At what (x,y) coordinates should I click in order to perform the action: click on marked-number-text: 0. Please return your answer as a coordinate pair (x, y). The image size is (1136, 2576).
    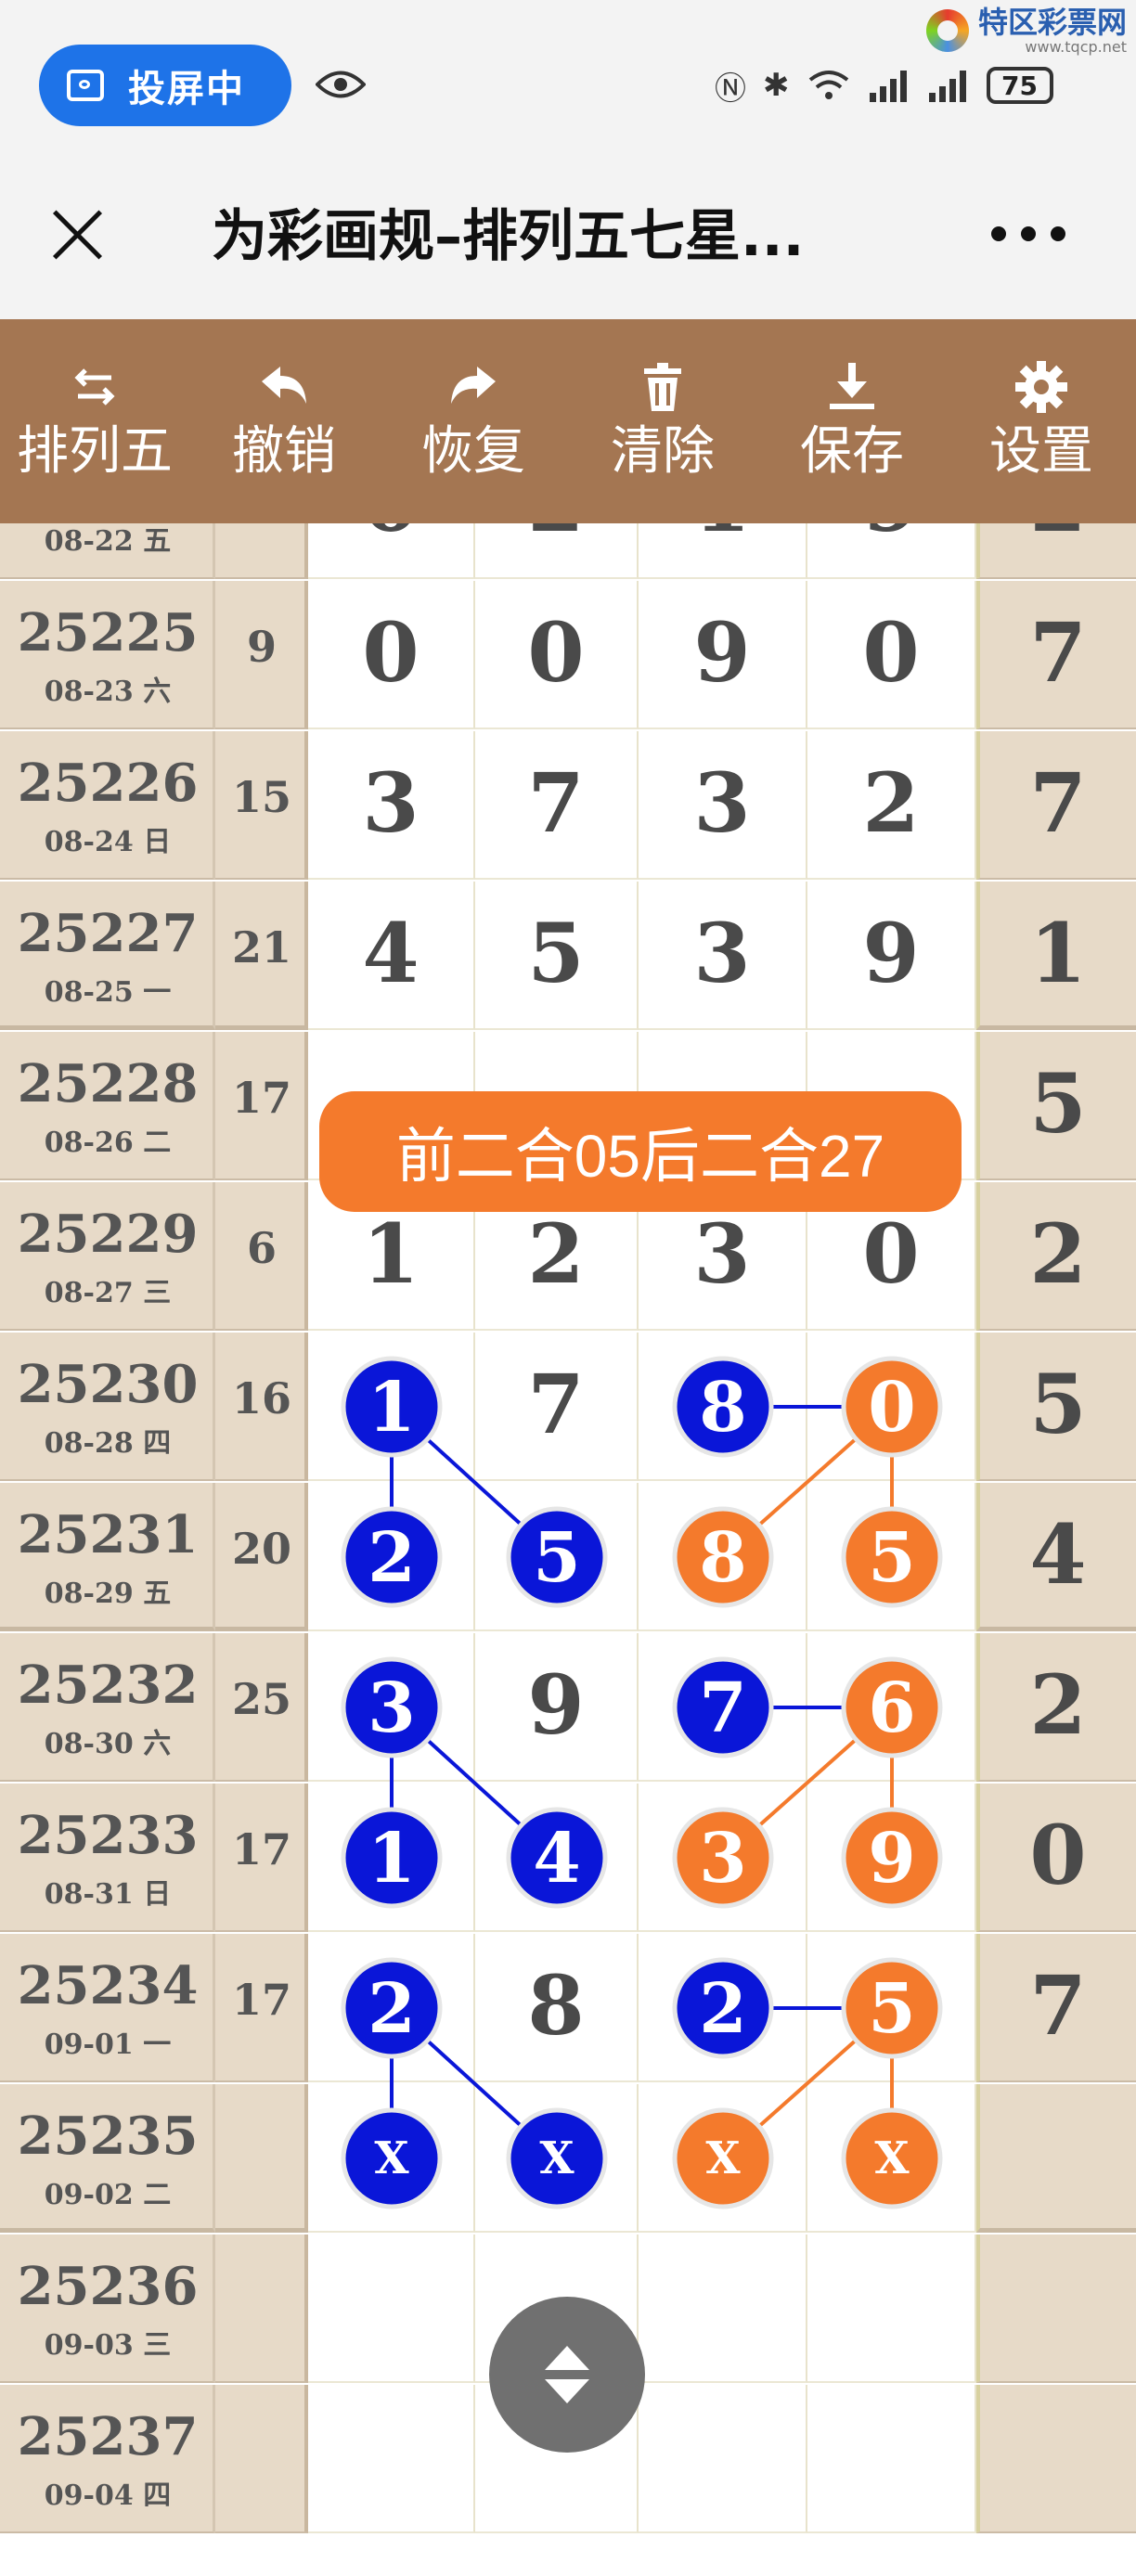
    Looking at the image, I should click on (892, 1408).